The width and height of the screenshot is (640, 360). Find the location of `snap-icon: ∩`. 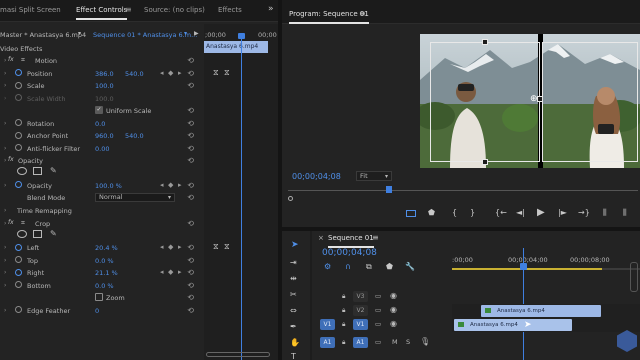

snap-icon: ∩ is located at coordinates (348, 266).